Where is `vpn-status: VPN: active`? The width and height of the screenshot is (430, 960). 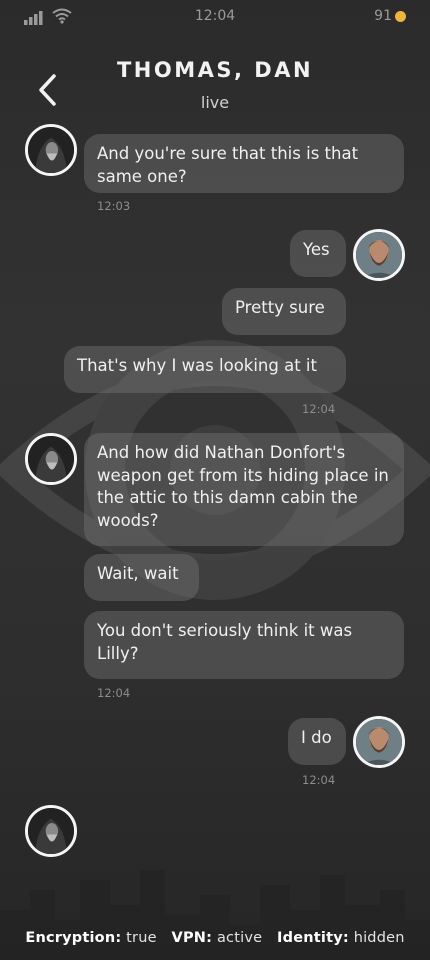 vpn-status: VPN: active is located at coordinates (217, 938).